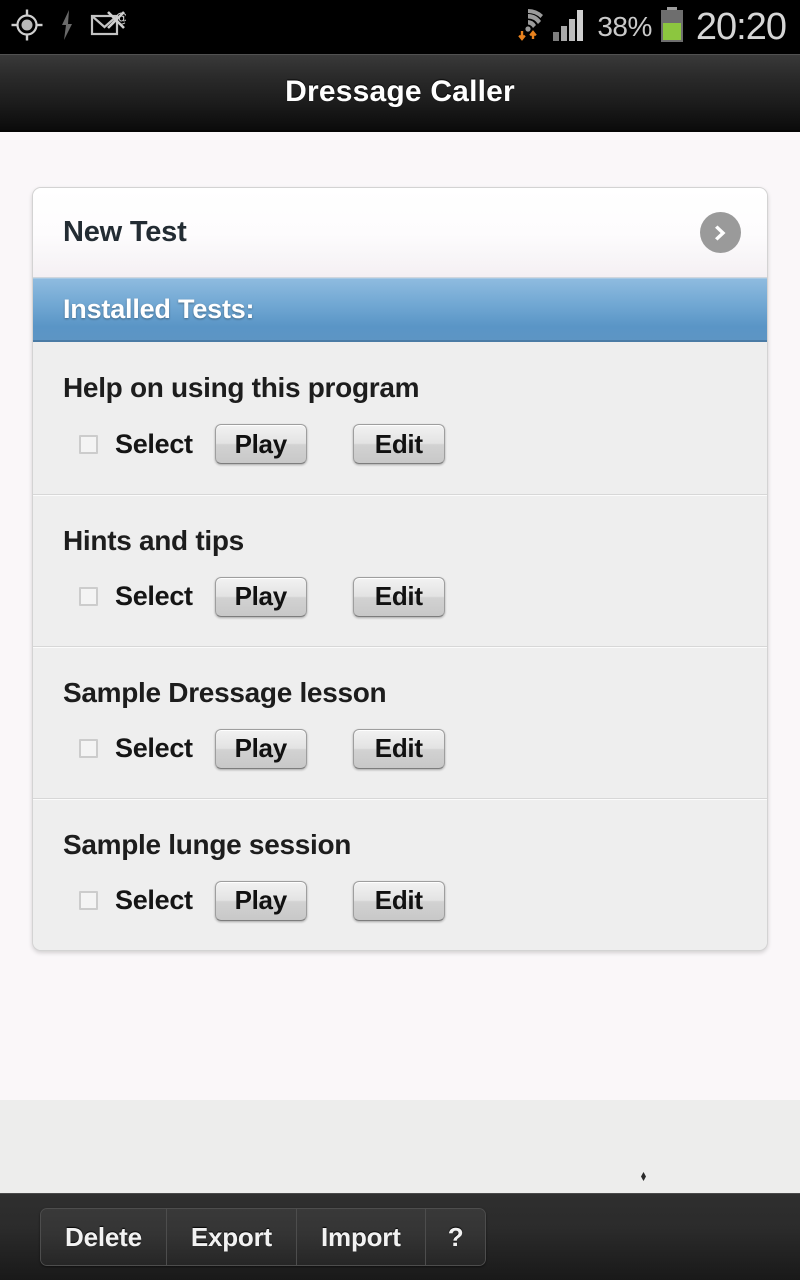 This screenshot has width=800, height=1280. I want to click on status-bar-left-icons: @, so click(69, 27).